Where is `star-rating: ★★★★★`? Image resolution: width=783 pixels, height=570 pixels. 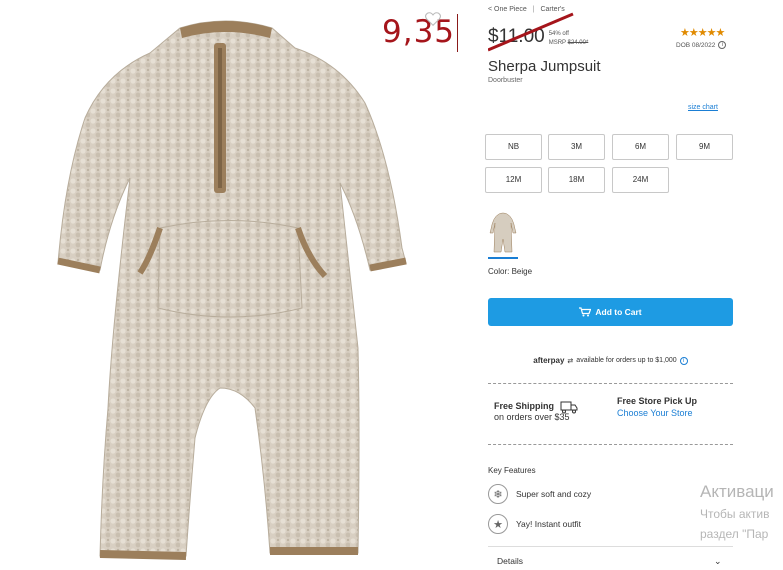 star-rating: ★★★★★ is located at coordinates (702, 32).